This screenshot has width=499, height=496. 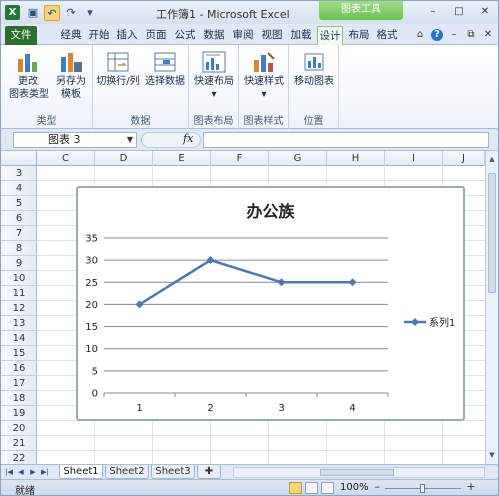 I want to click on name-box: 图表 3 ▼, so click(x=75, y=140).